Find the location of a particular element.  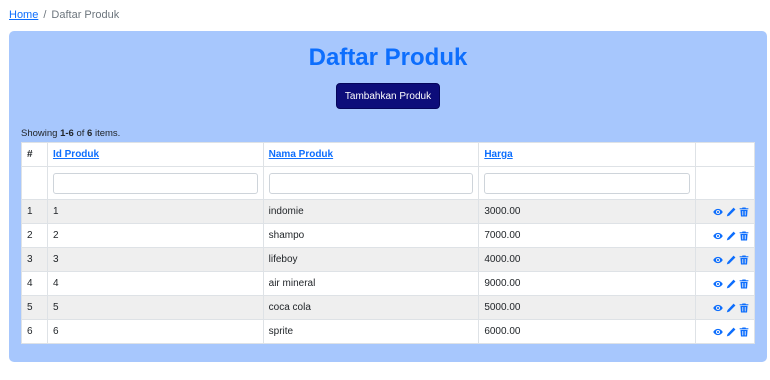

table-row: 6 6 sprite 6000.00 is located at coordinates (388, 331).